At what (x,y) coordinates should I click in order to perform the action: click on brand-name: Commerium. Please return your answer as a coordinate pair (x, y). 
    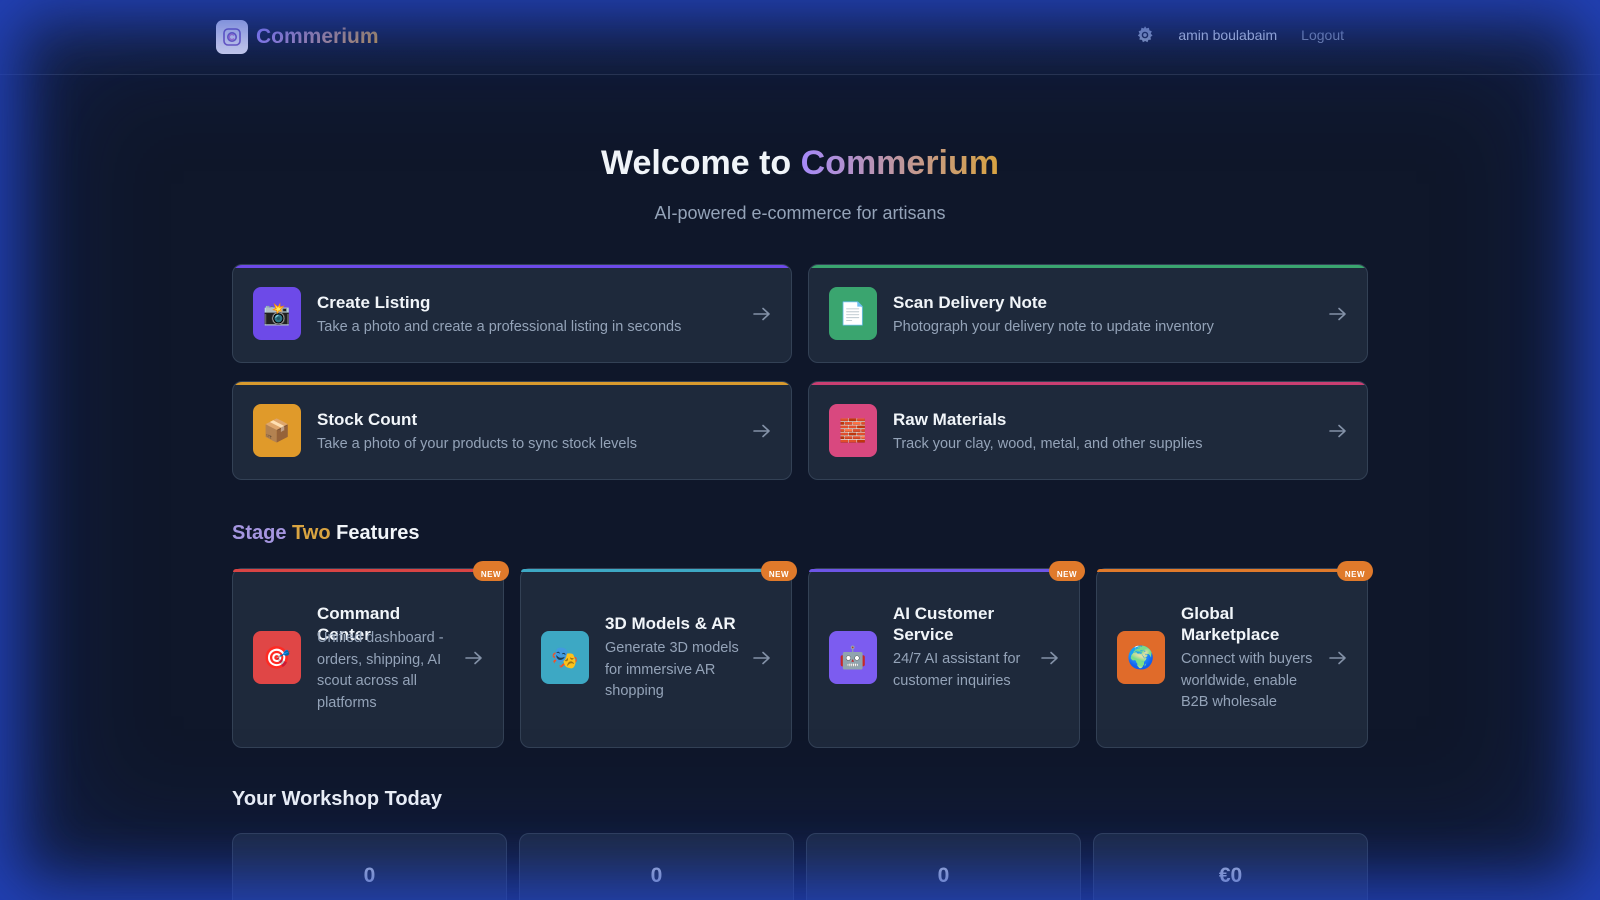
    Looking at the image, I should click on (317, 36).